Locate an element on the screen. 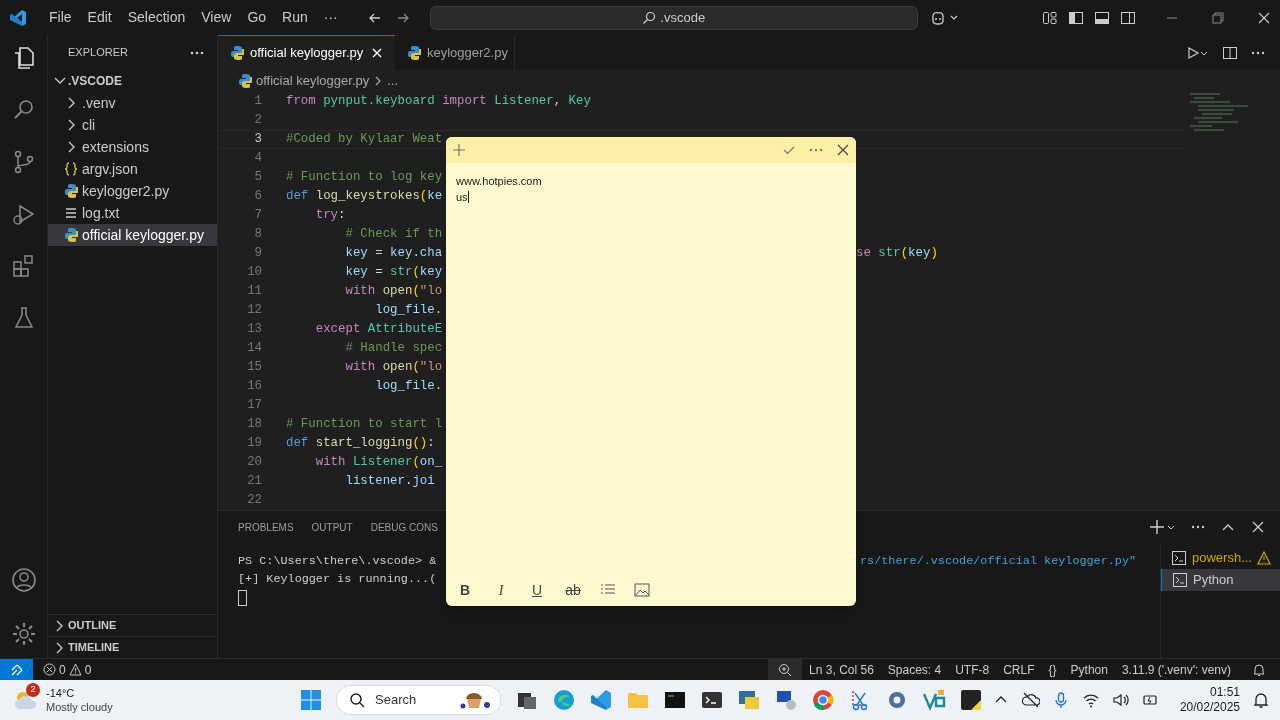  customize-layout-icon is located at coordinates (1050, 17).